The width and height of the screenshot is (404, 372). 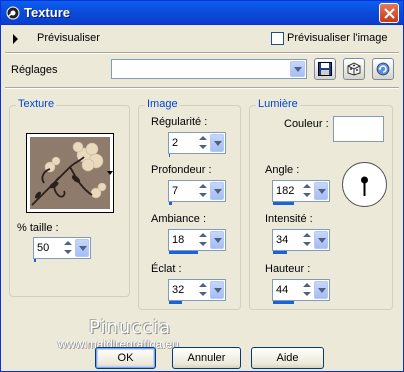 I want to click on number-input: 32, so click(x=197, y=290).